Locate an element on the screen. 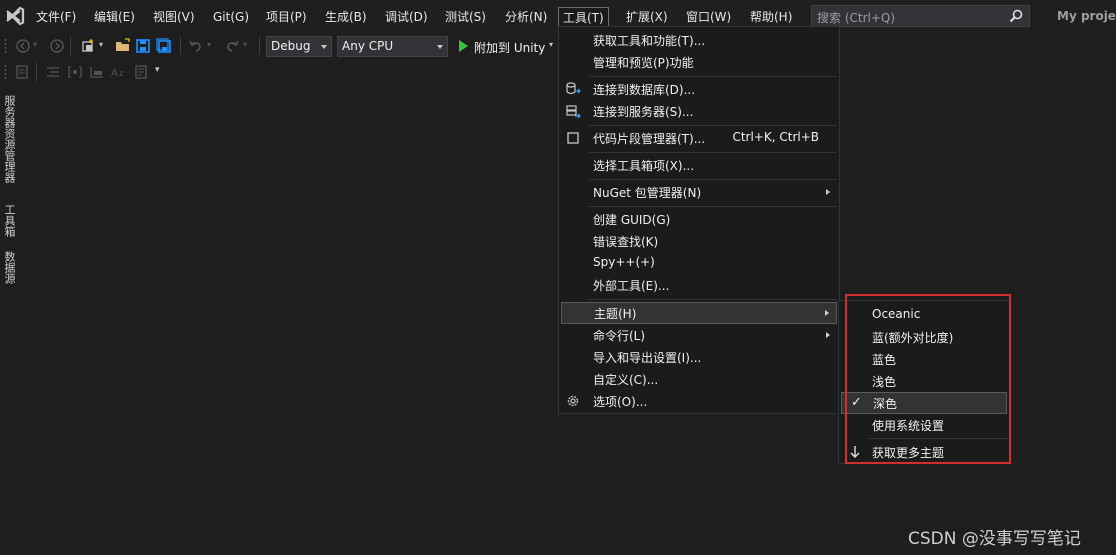 The width and height of the screenshot is (1116, 555). menu-item-label: Spy++(+) is located at coordinates (624, 262).